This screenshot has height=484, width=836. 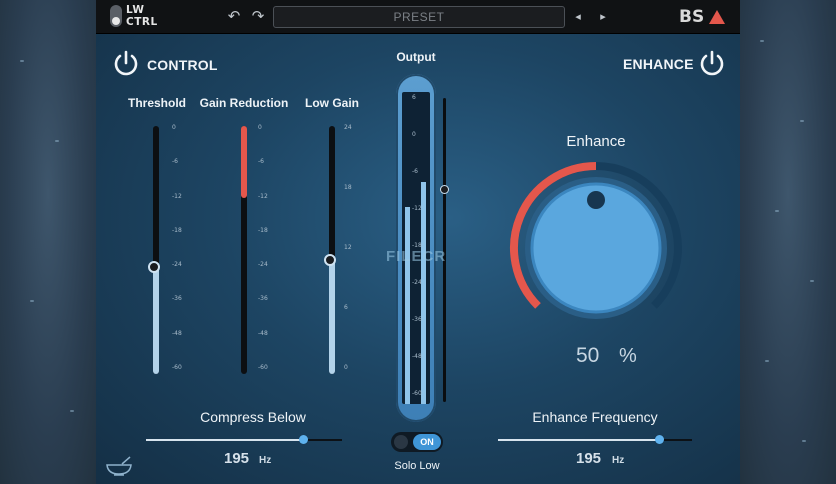 I want to click on solo-low-toggle: ON, so click(x=417, y=442).